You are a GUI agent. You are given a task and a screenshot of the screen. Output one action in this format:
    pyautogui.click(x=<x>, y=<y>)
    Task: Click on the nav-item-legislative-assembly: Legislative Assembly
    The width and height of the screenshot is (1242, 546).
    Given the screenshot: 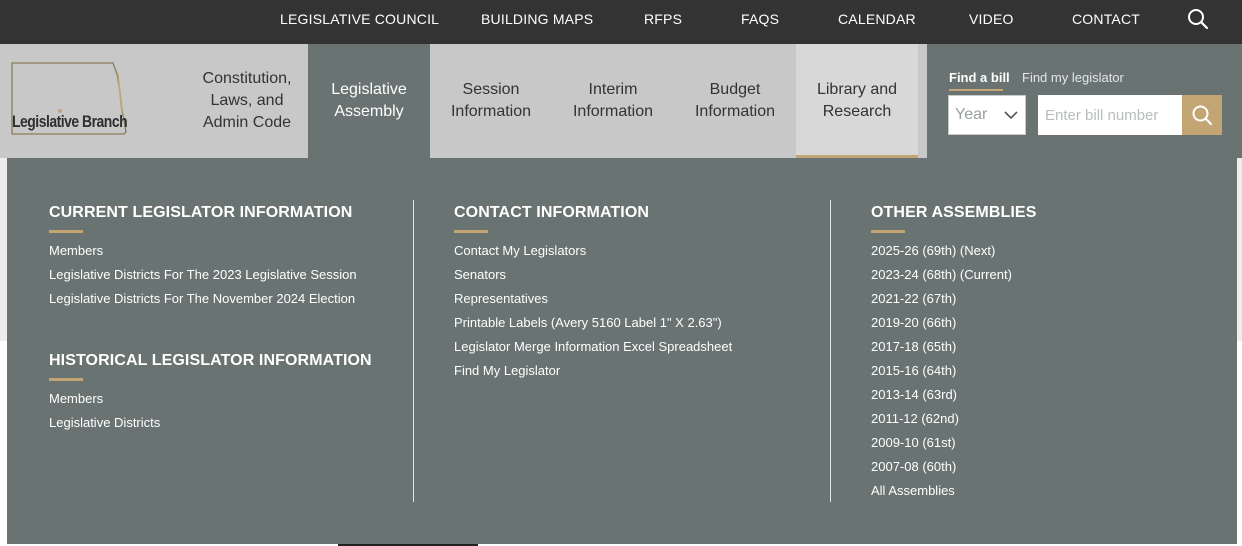 What is the action you would take?
    pyautogui.click(x=369, y=101)
    